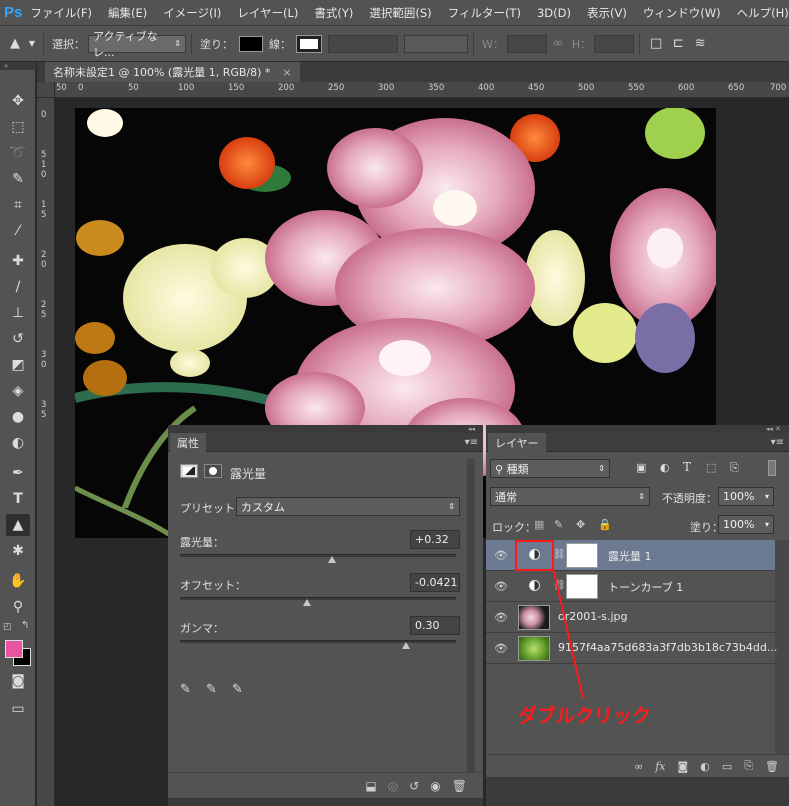 This screenshot has height=806, width=789. What do you see at coordinates (711, 467) in the screenshot?
I see `filter-shape-icon: ⬚` at bounding box center [711, 467].